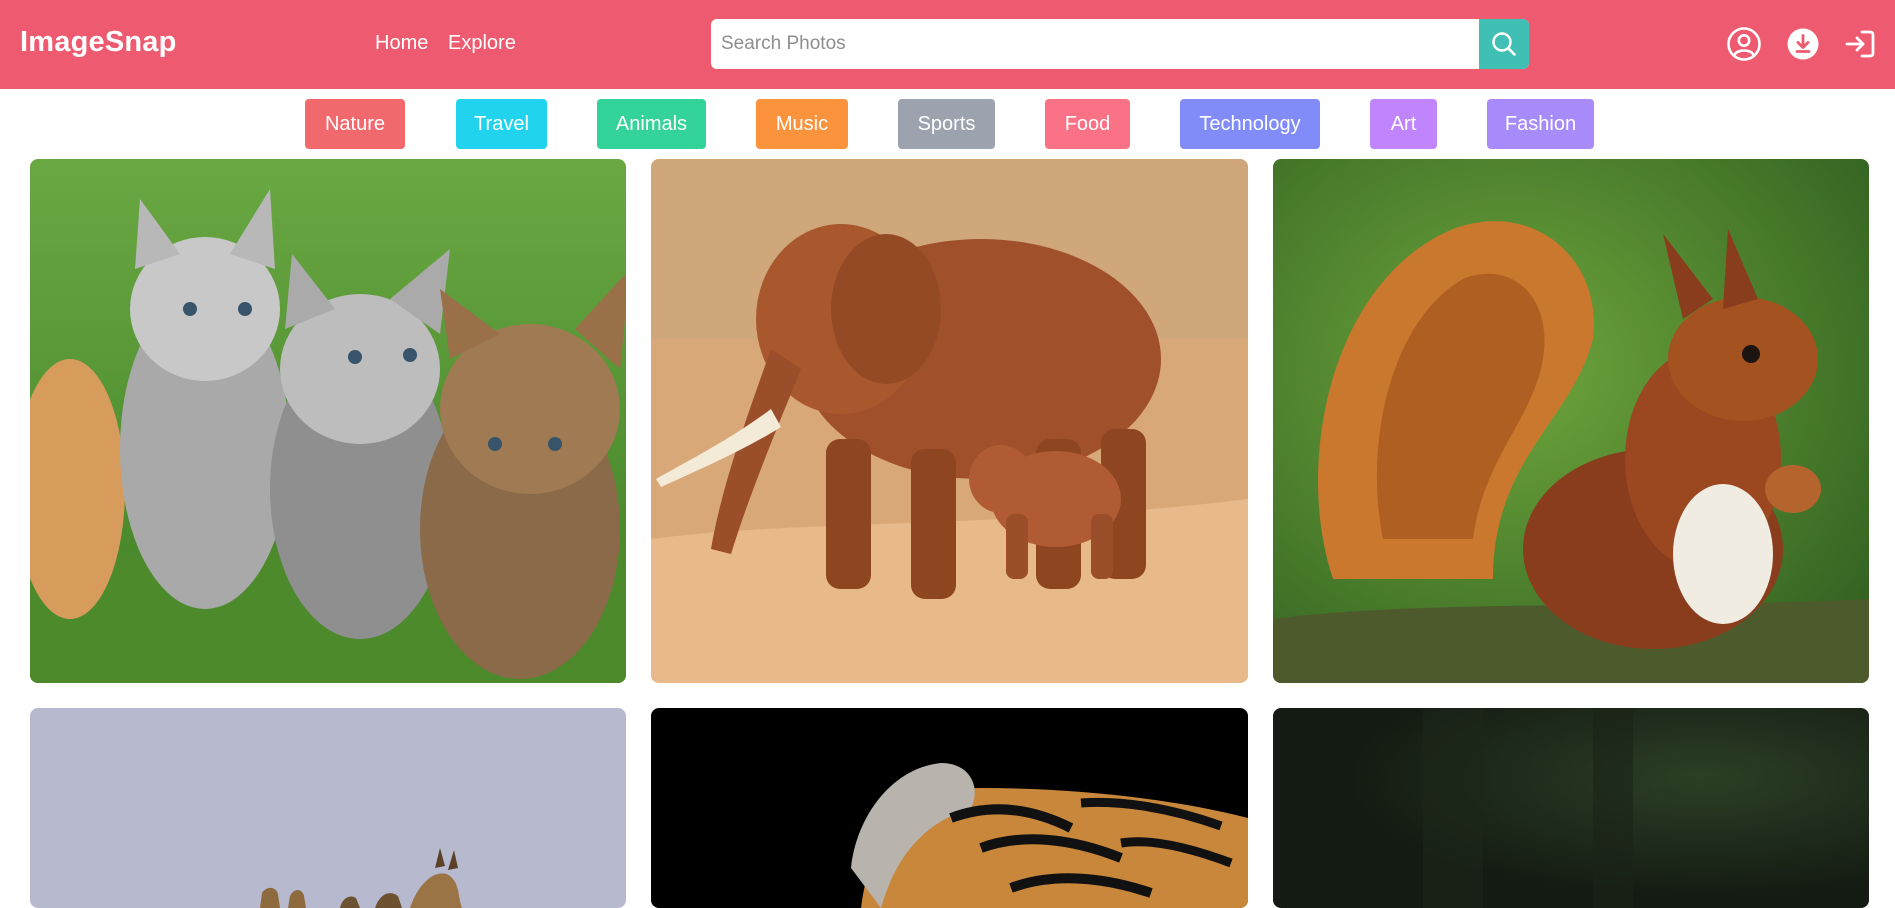  I want to click on user-icon, so click(1744, 44).